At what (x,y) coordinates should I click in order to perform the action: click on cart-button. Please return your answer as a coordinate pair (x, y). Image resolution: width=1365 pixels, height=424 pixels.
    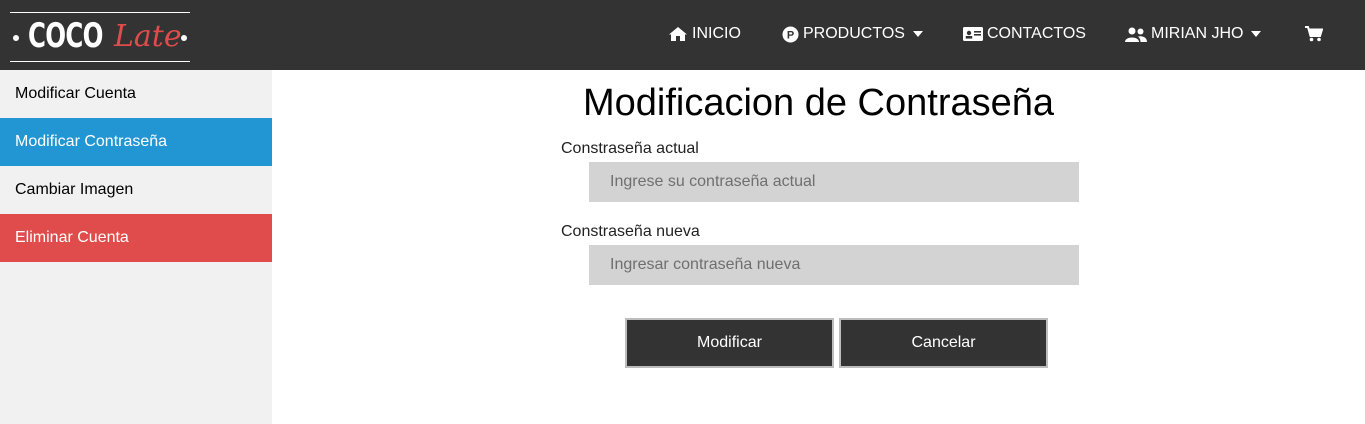
    Looking at the image, I should click on (1316, 34).